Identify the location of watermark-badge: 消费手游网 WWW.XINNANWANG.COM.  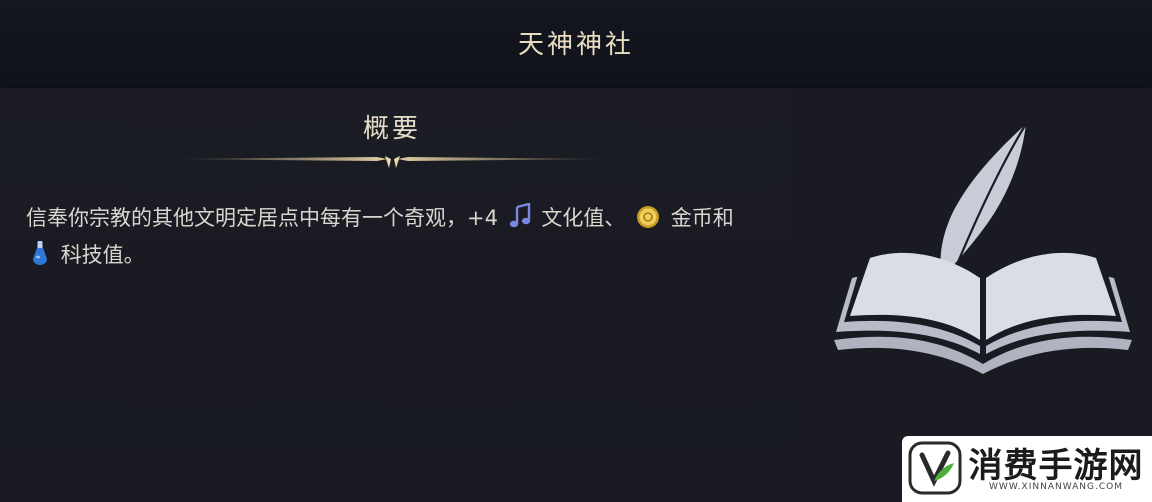
(1027, 469).